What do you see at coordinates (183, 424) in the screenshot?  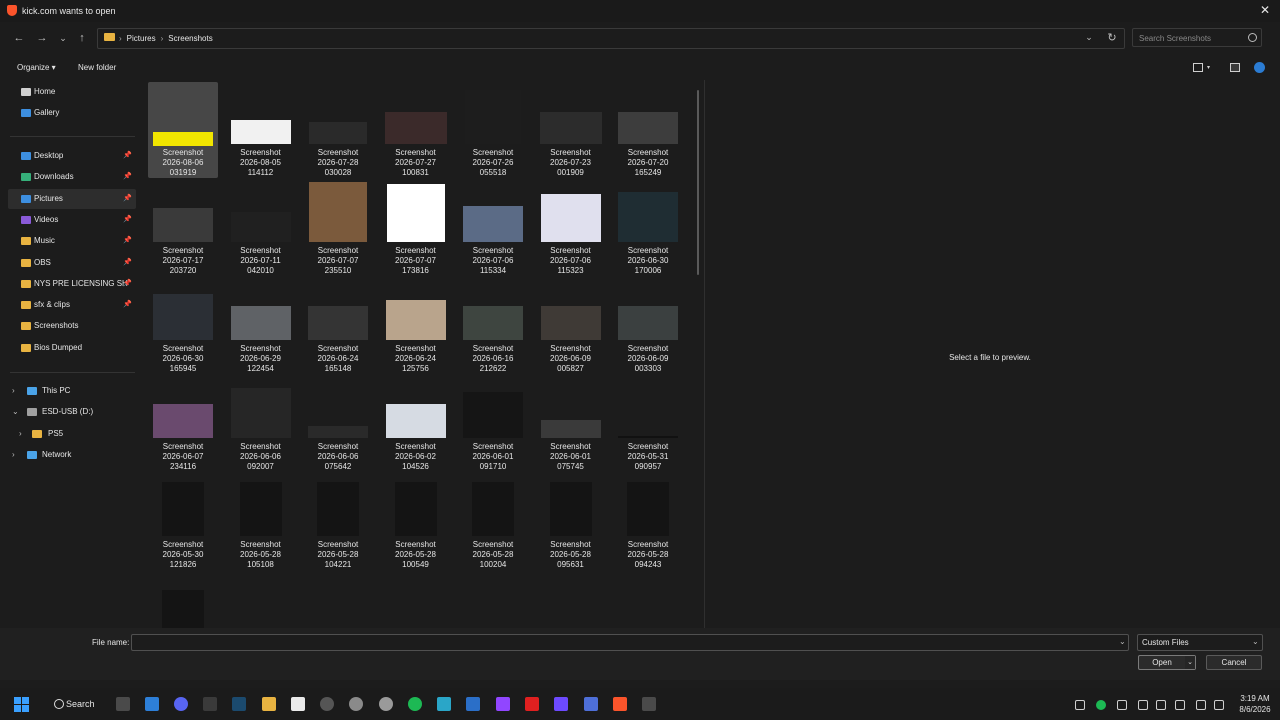 I see `file-item: Screenshot 2026-06-07 234116` at bounding box center [183, 424].